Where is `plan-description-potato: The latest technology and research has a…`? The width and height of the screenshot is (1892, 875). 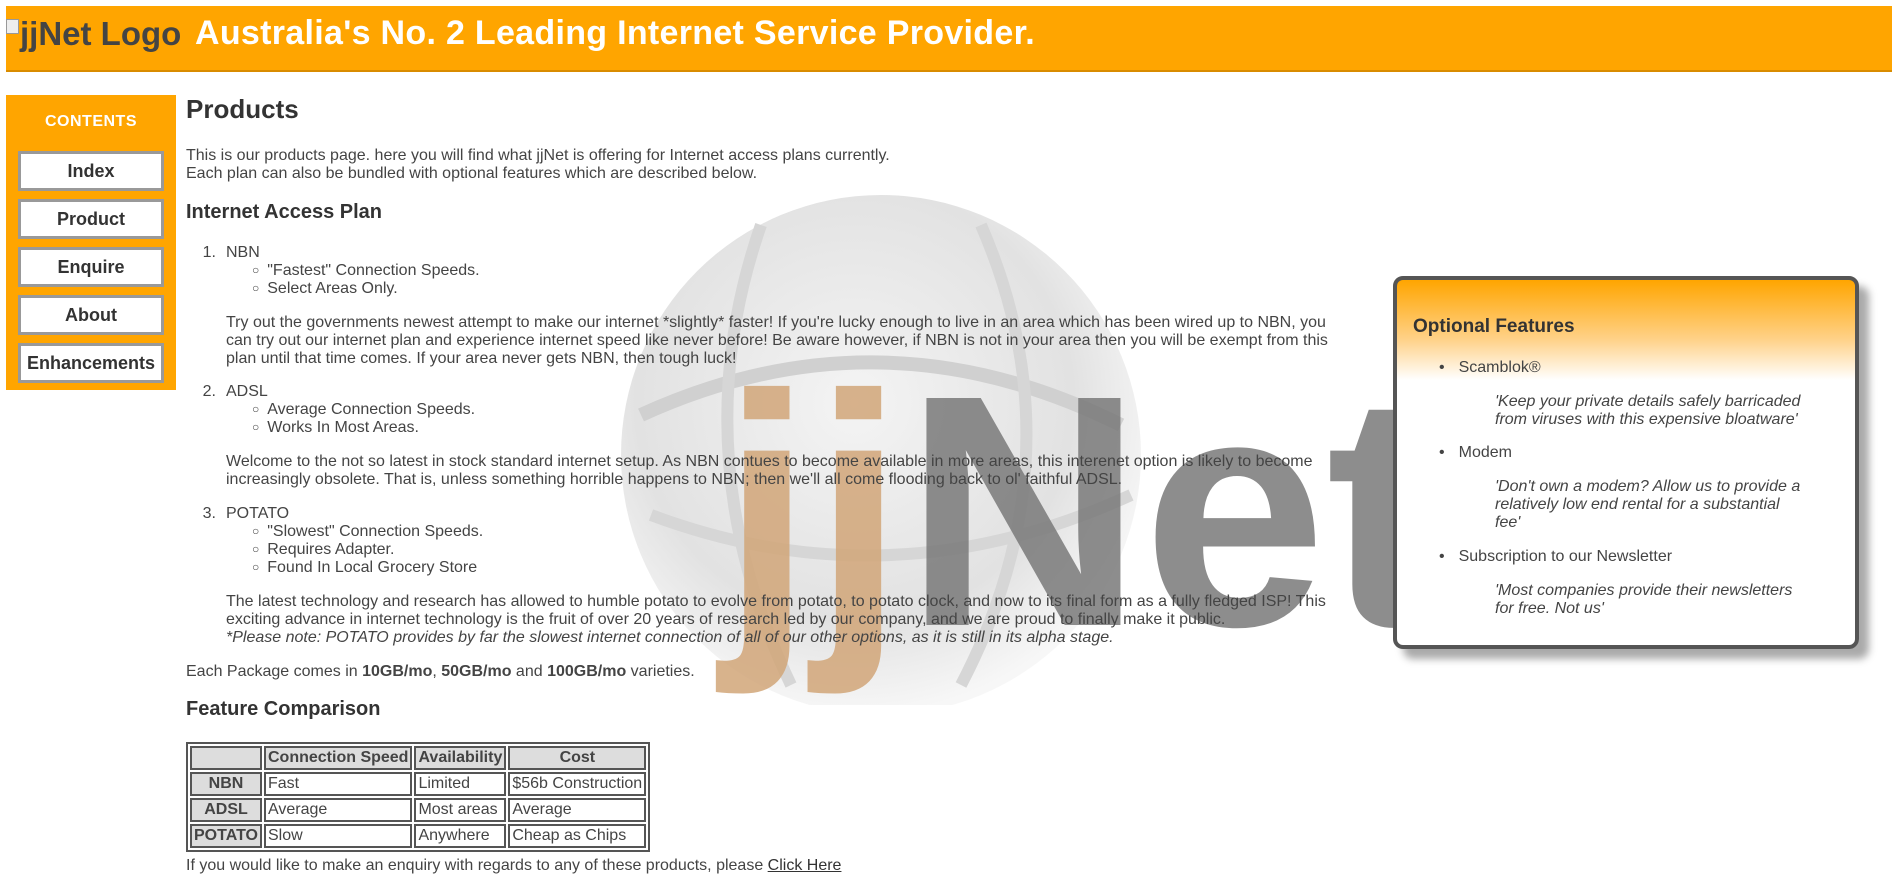
plan-description-potato: The latest technology and research has a… is located at coordinates (776, 610).